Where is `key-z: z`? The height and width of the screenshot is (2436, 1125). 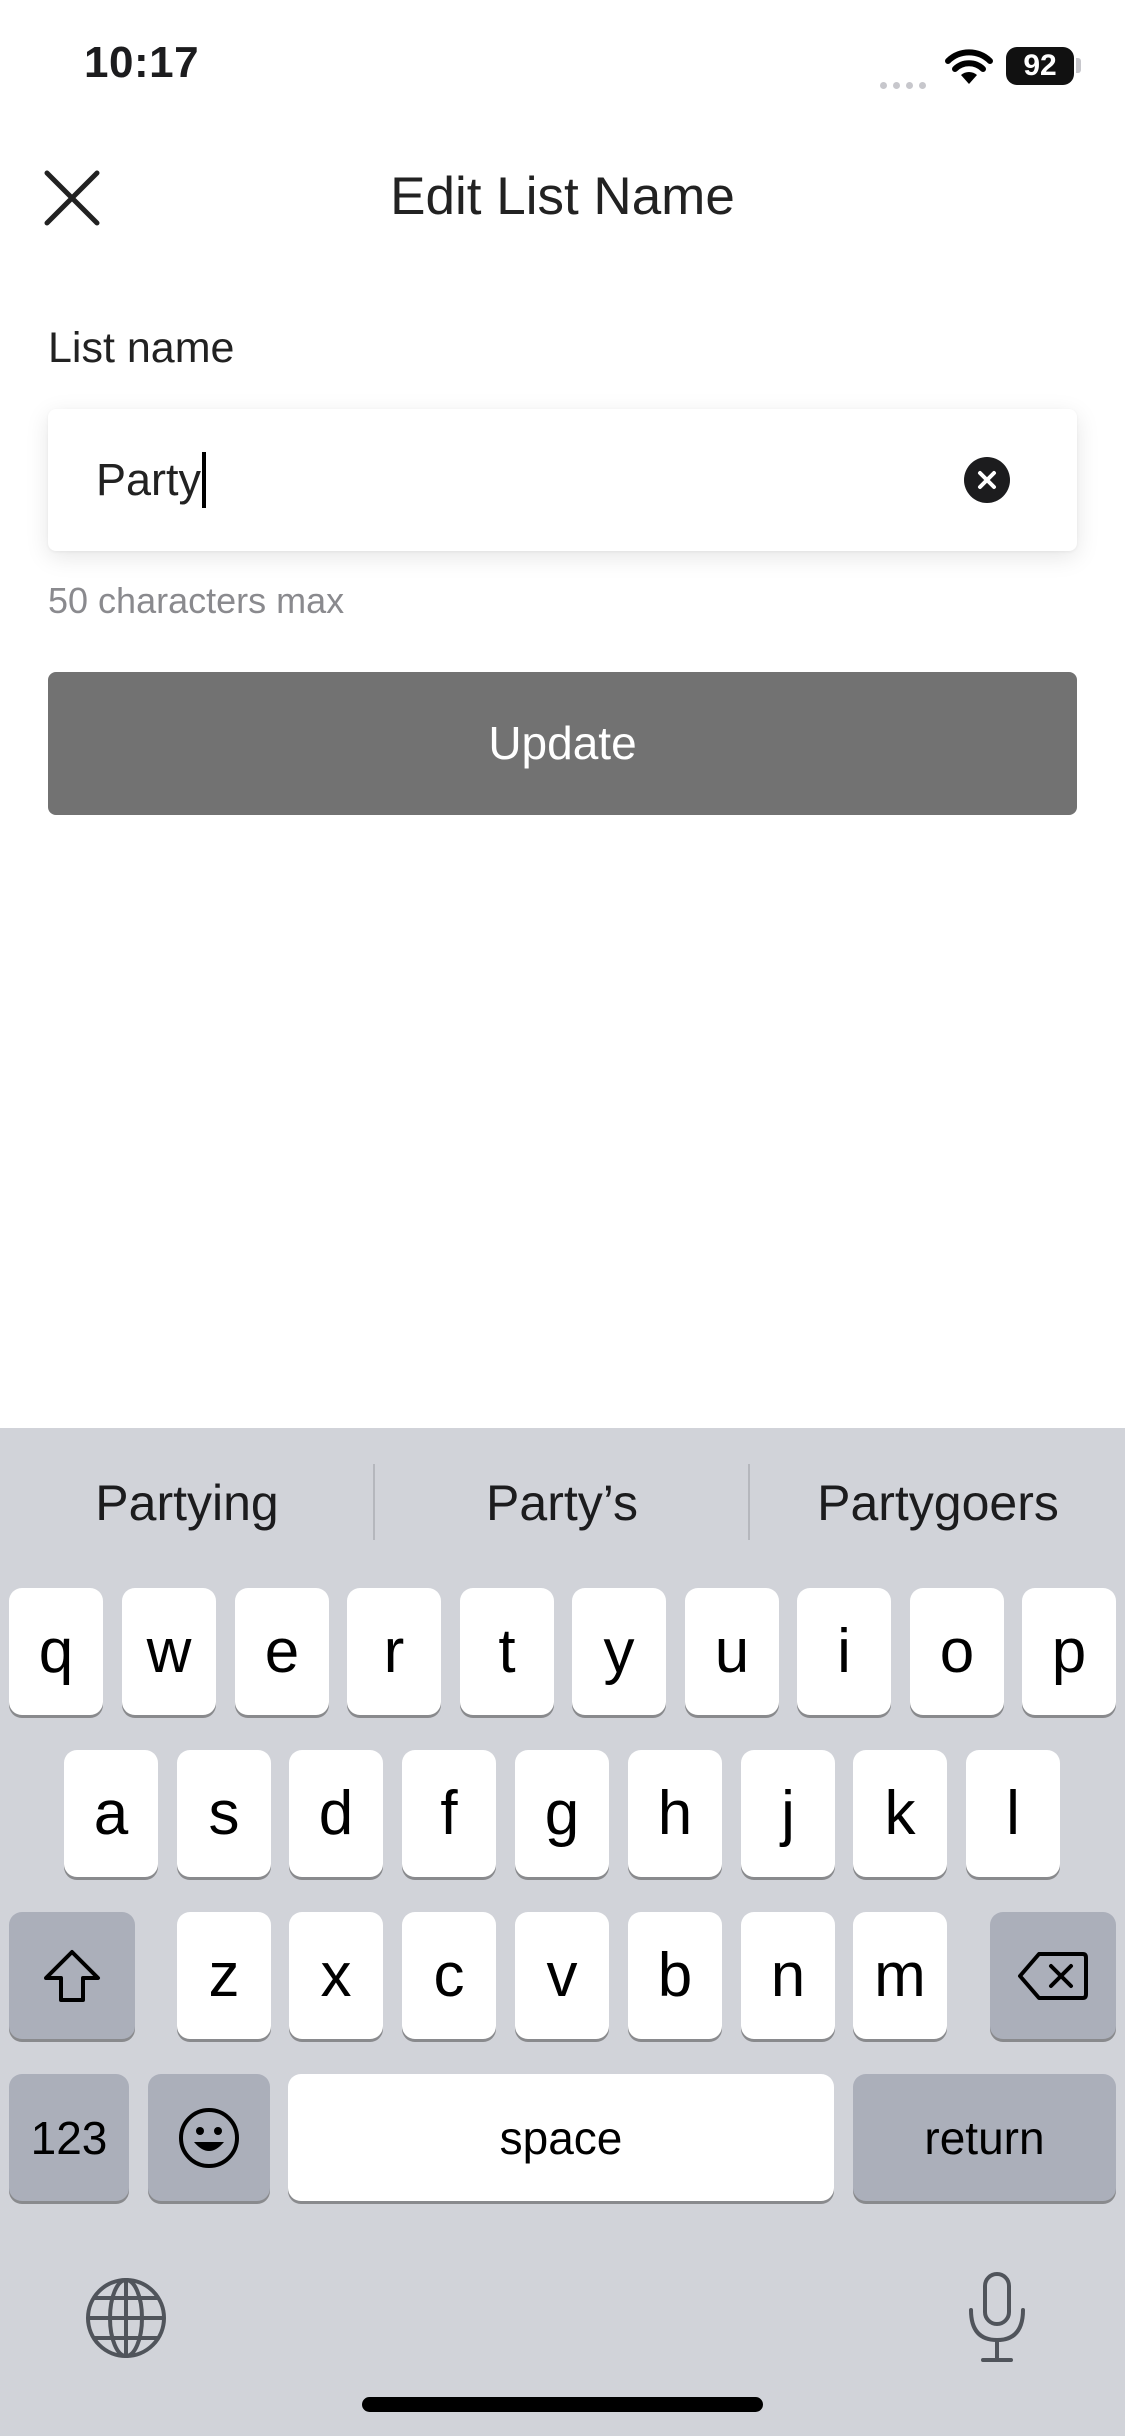 key-z: z is located at coordinates (224, 1975).